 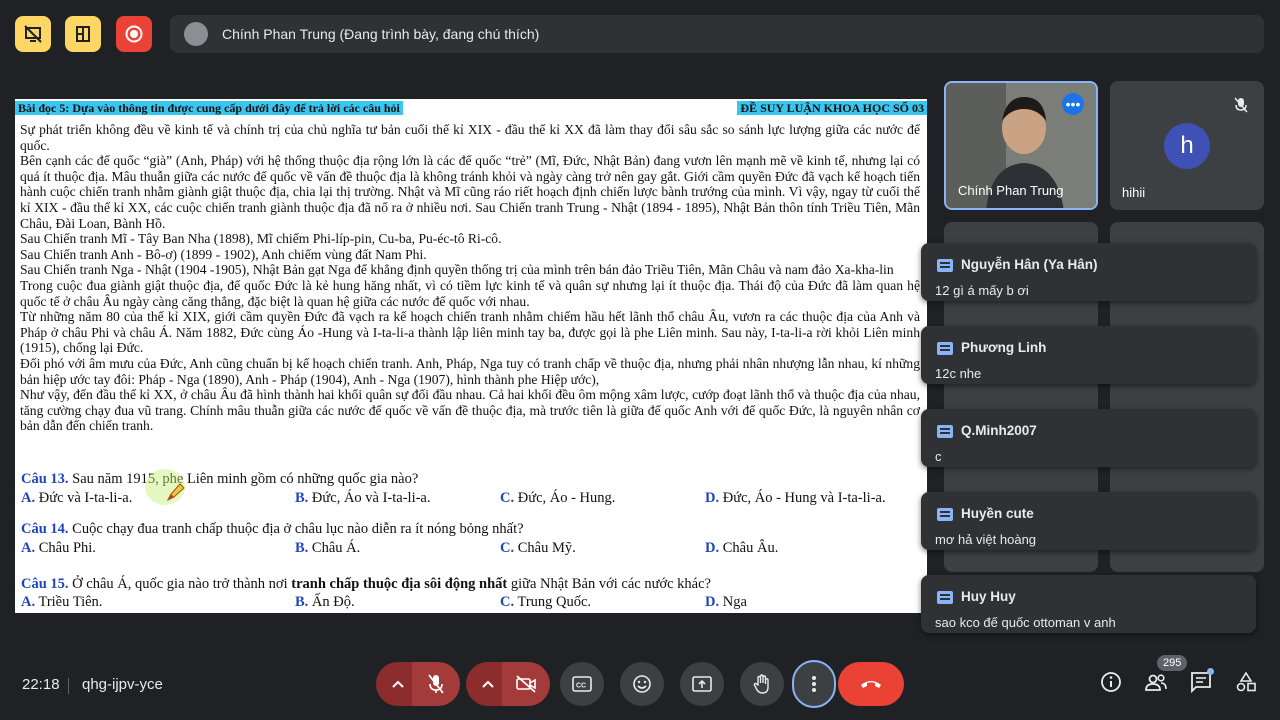 I want to click on q14-option-b: B. Châu Á., so click(x=328, y=548).